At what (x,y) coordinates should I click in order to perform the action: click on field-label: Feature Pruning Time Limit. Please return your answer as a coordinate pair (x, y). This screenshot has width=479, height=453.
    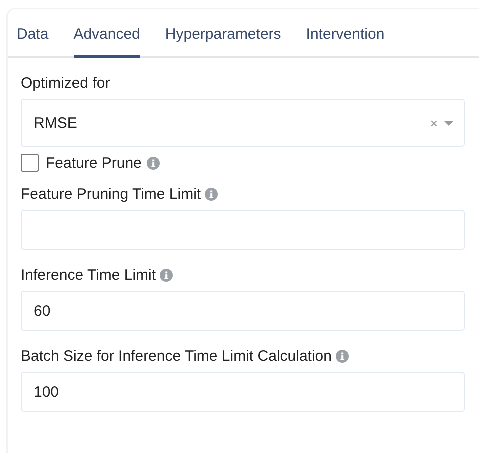
    Looking at the image, I should click on (111, 194).